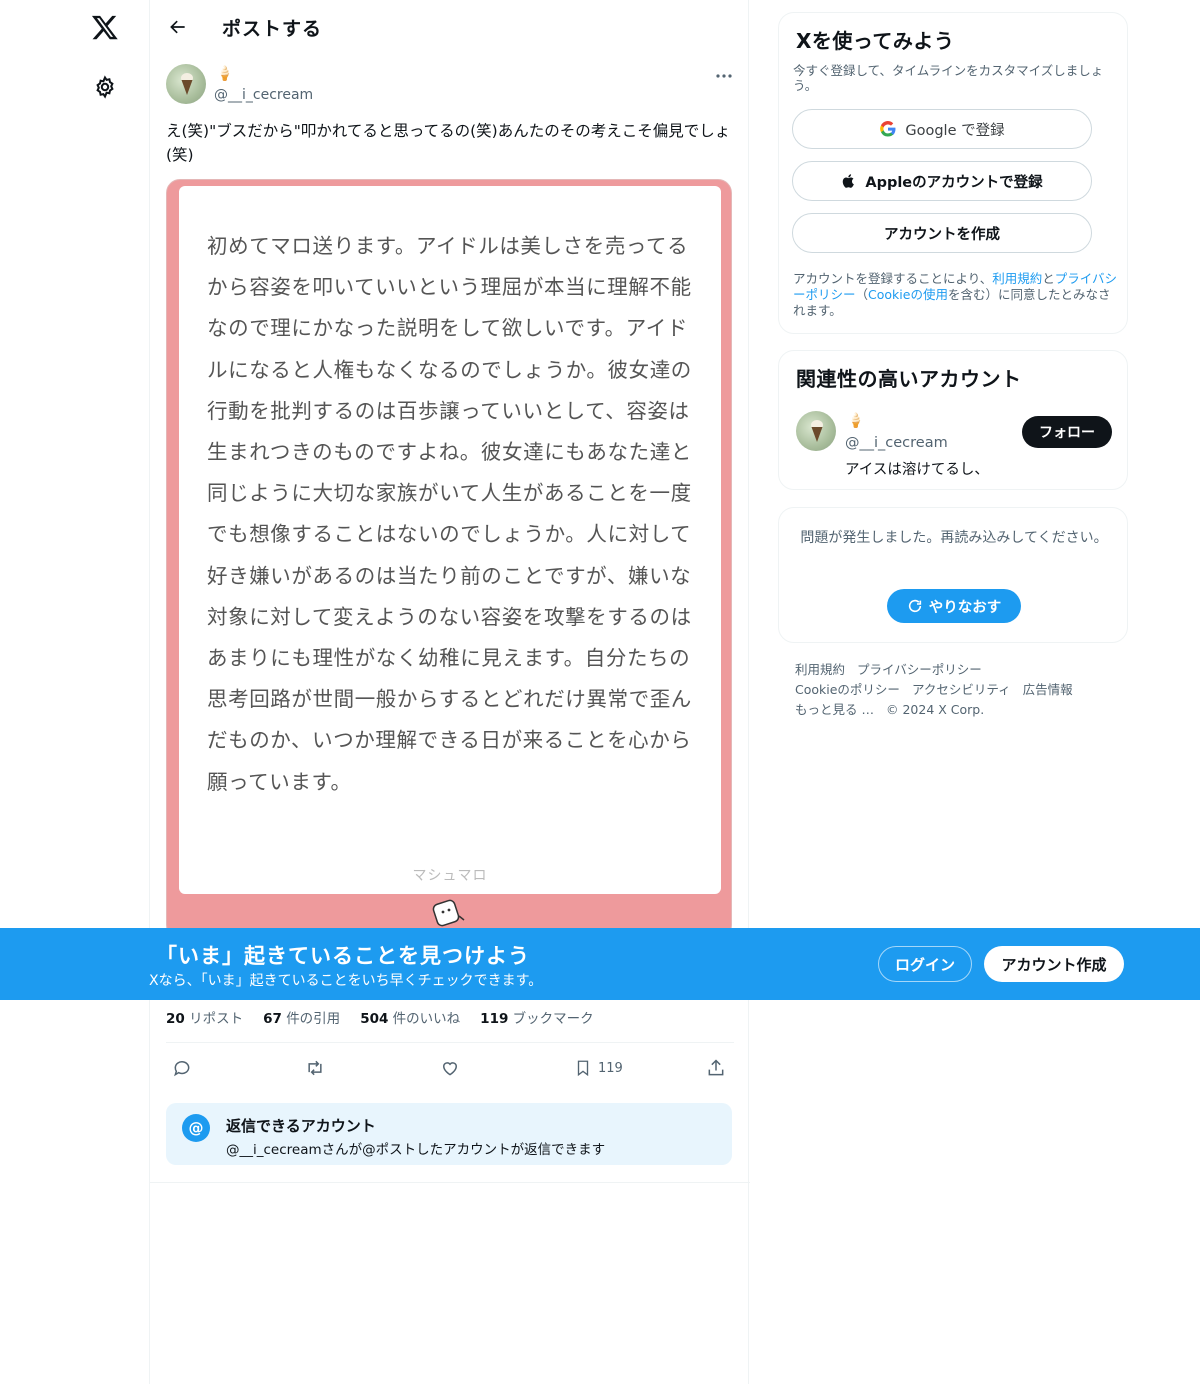 The height and width of the screenshot is (1384, 1200). I want to click on footer-ads-link: 広告情報, so click(1048, 689).